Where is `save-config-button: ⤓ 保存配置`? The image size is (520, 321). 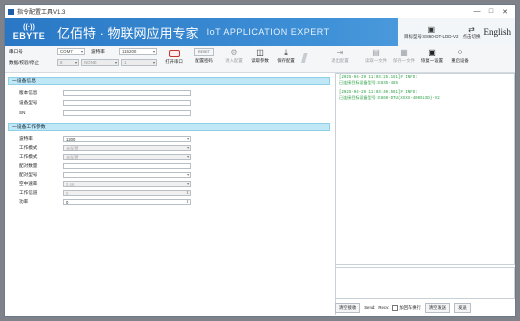 save-config-button: ⤓ 保存配置 is located at coordinates (286, 56).